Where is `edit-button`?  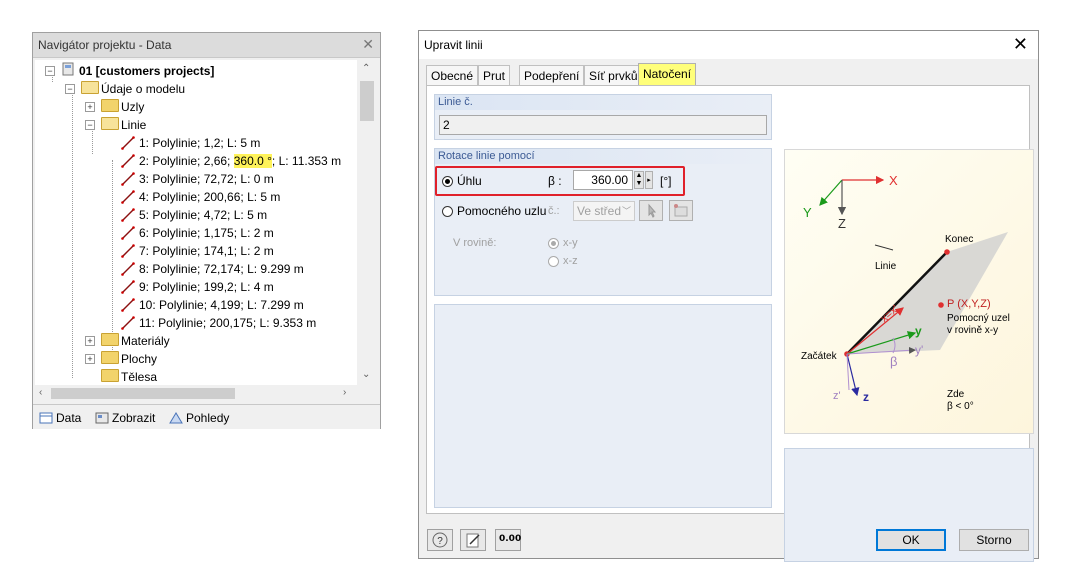 edit-button is located at coordinates (473, 540).